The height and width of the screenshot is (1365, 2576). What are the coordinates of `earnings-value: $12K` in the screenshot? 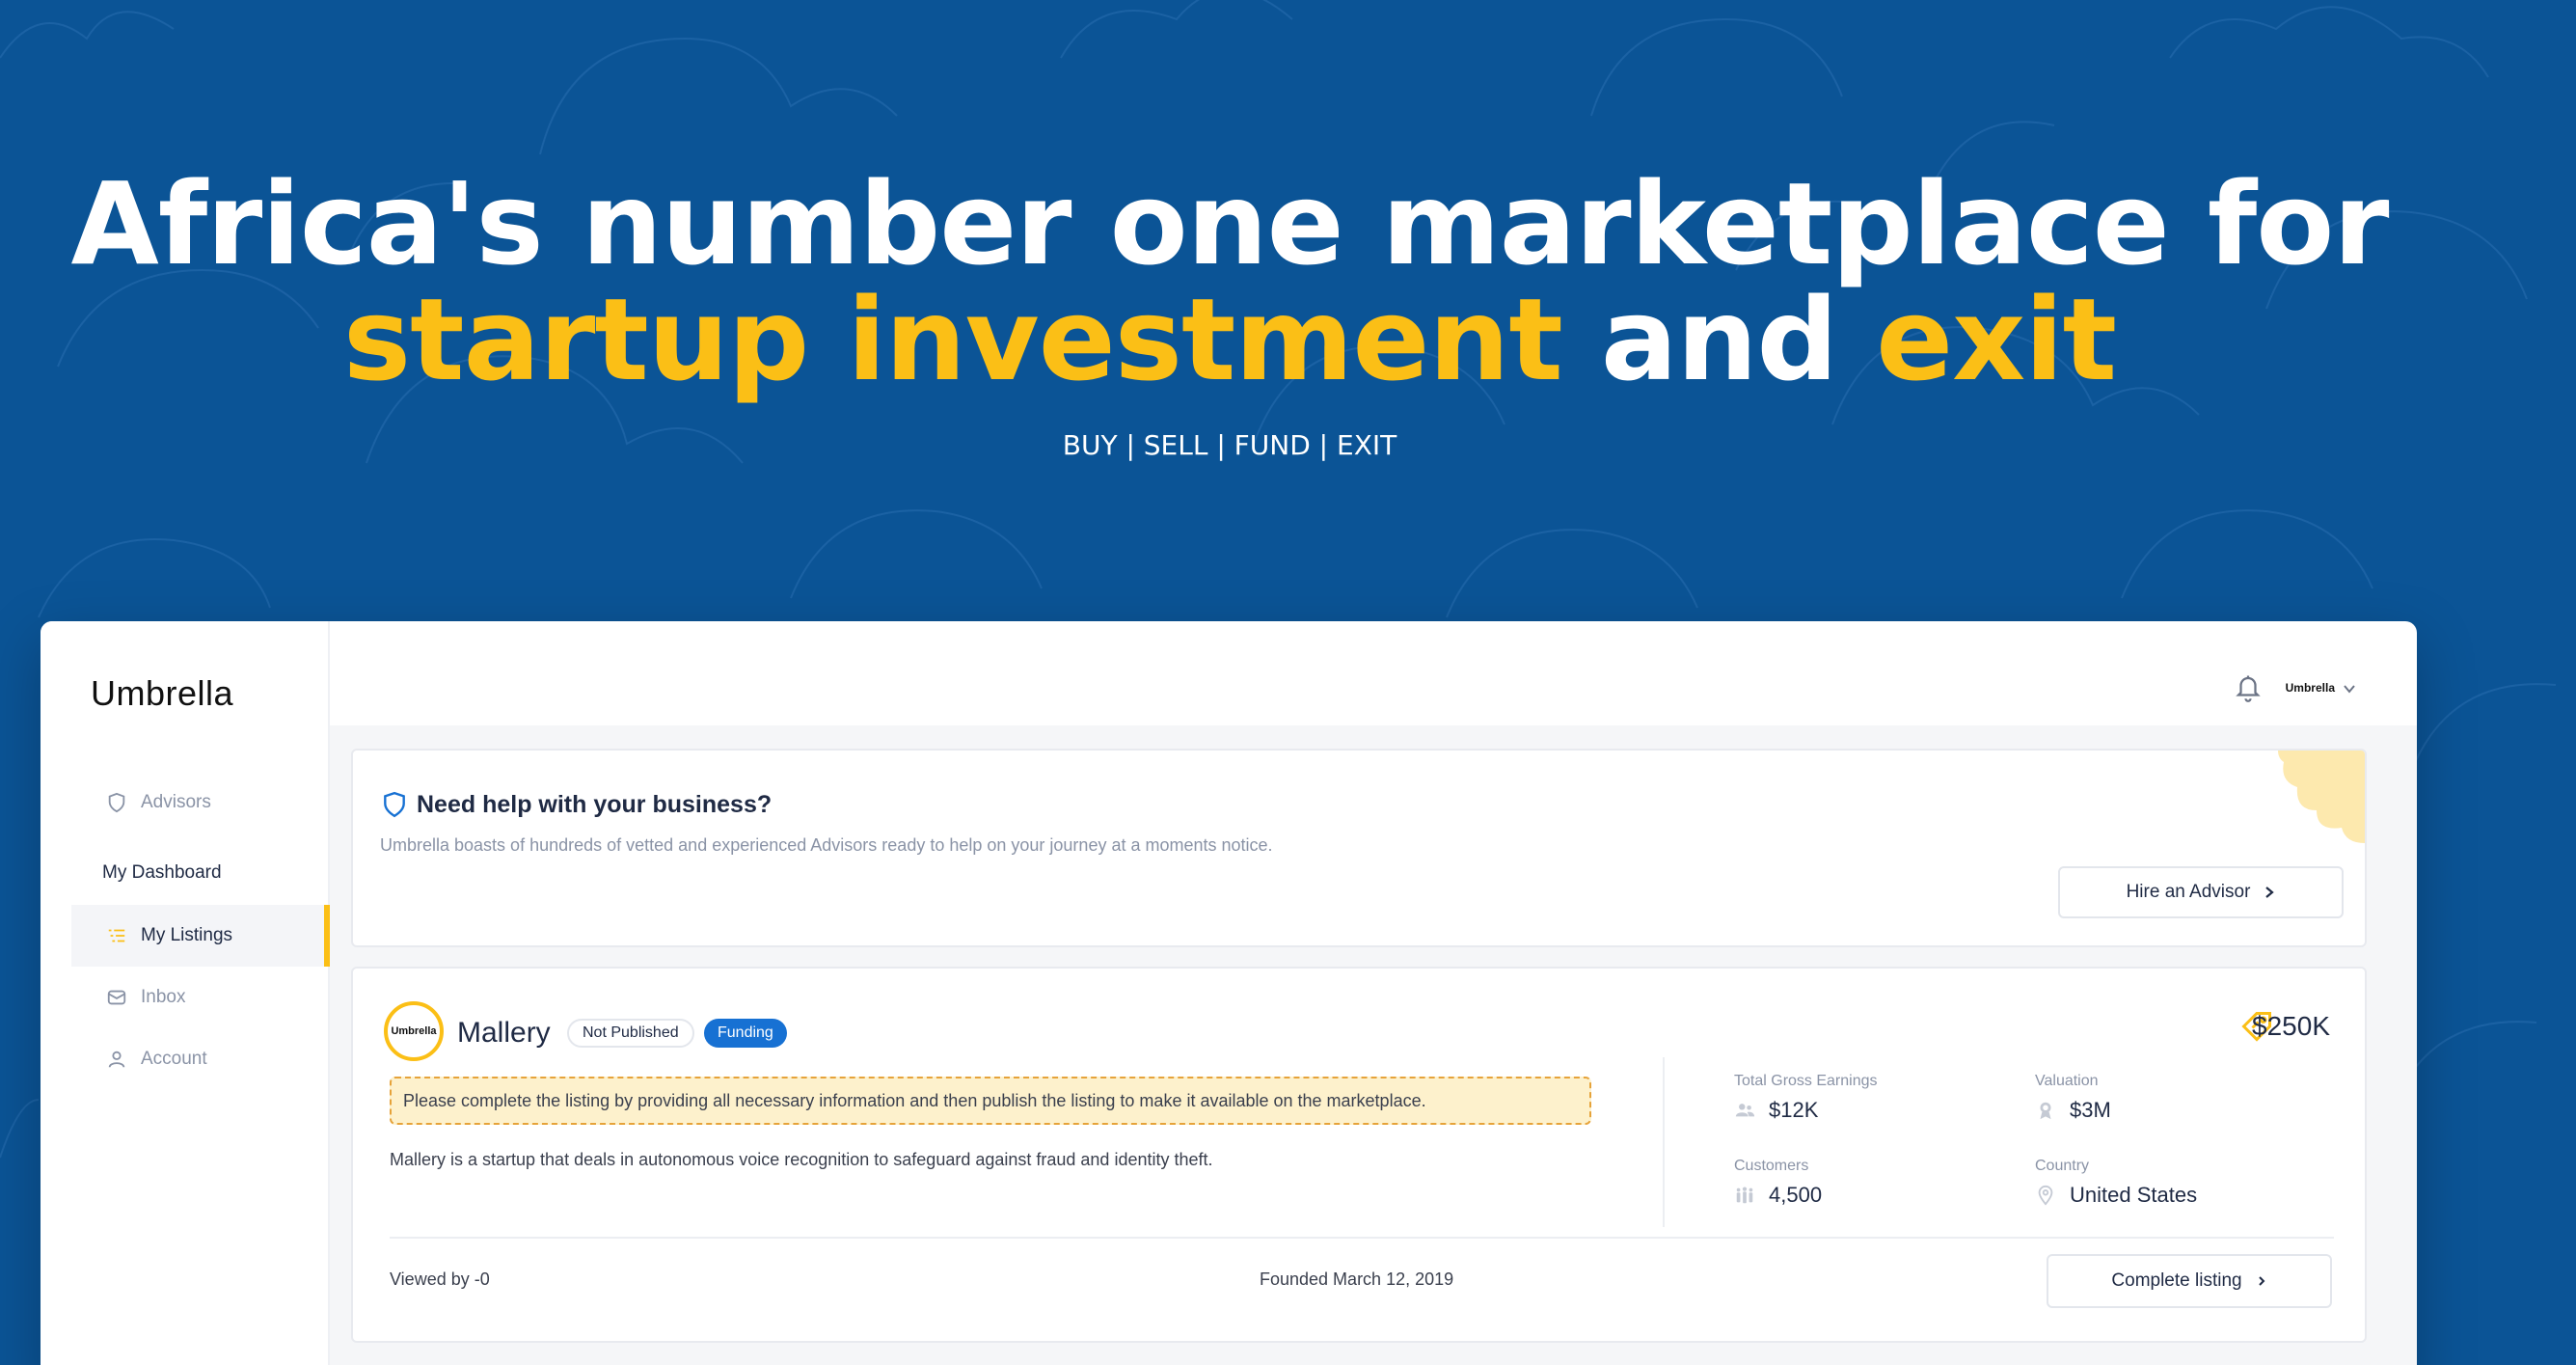 It's located at (1776, 1110).